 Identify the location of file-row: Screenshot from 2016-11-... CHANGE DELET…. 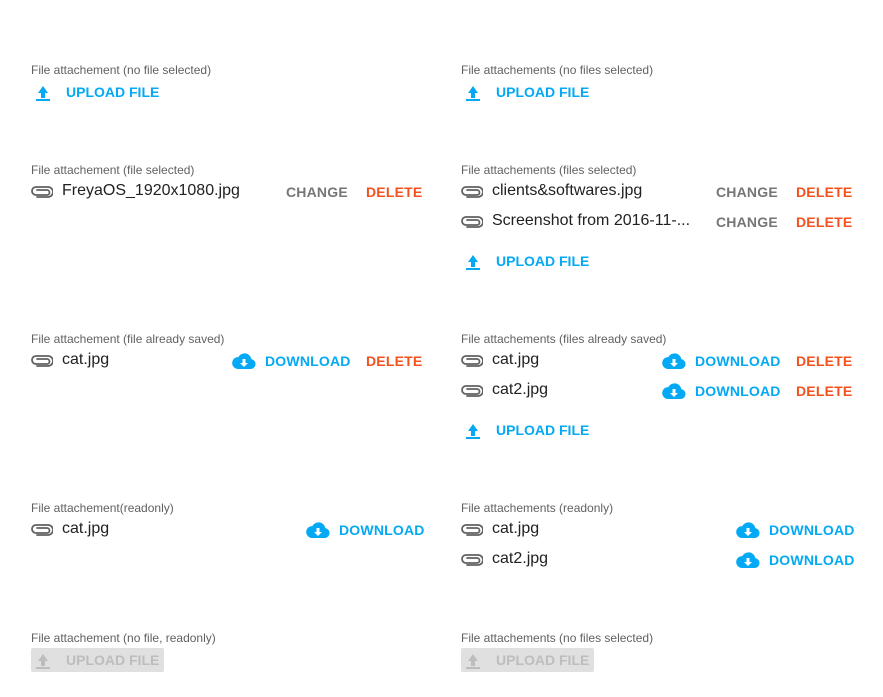
(656, 222).